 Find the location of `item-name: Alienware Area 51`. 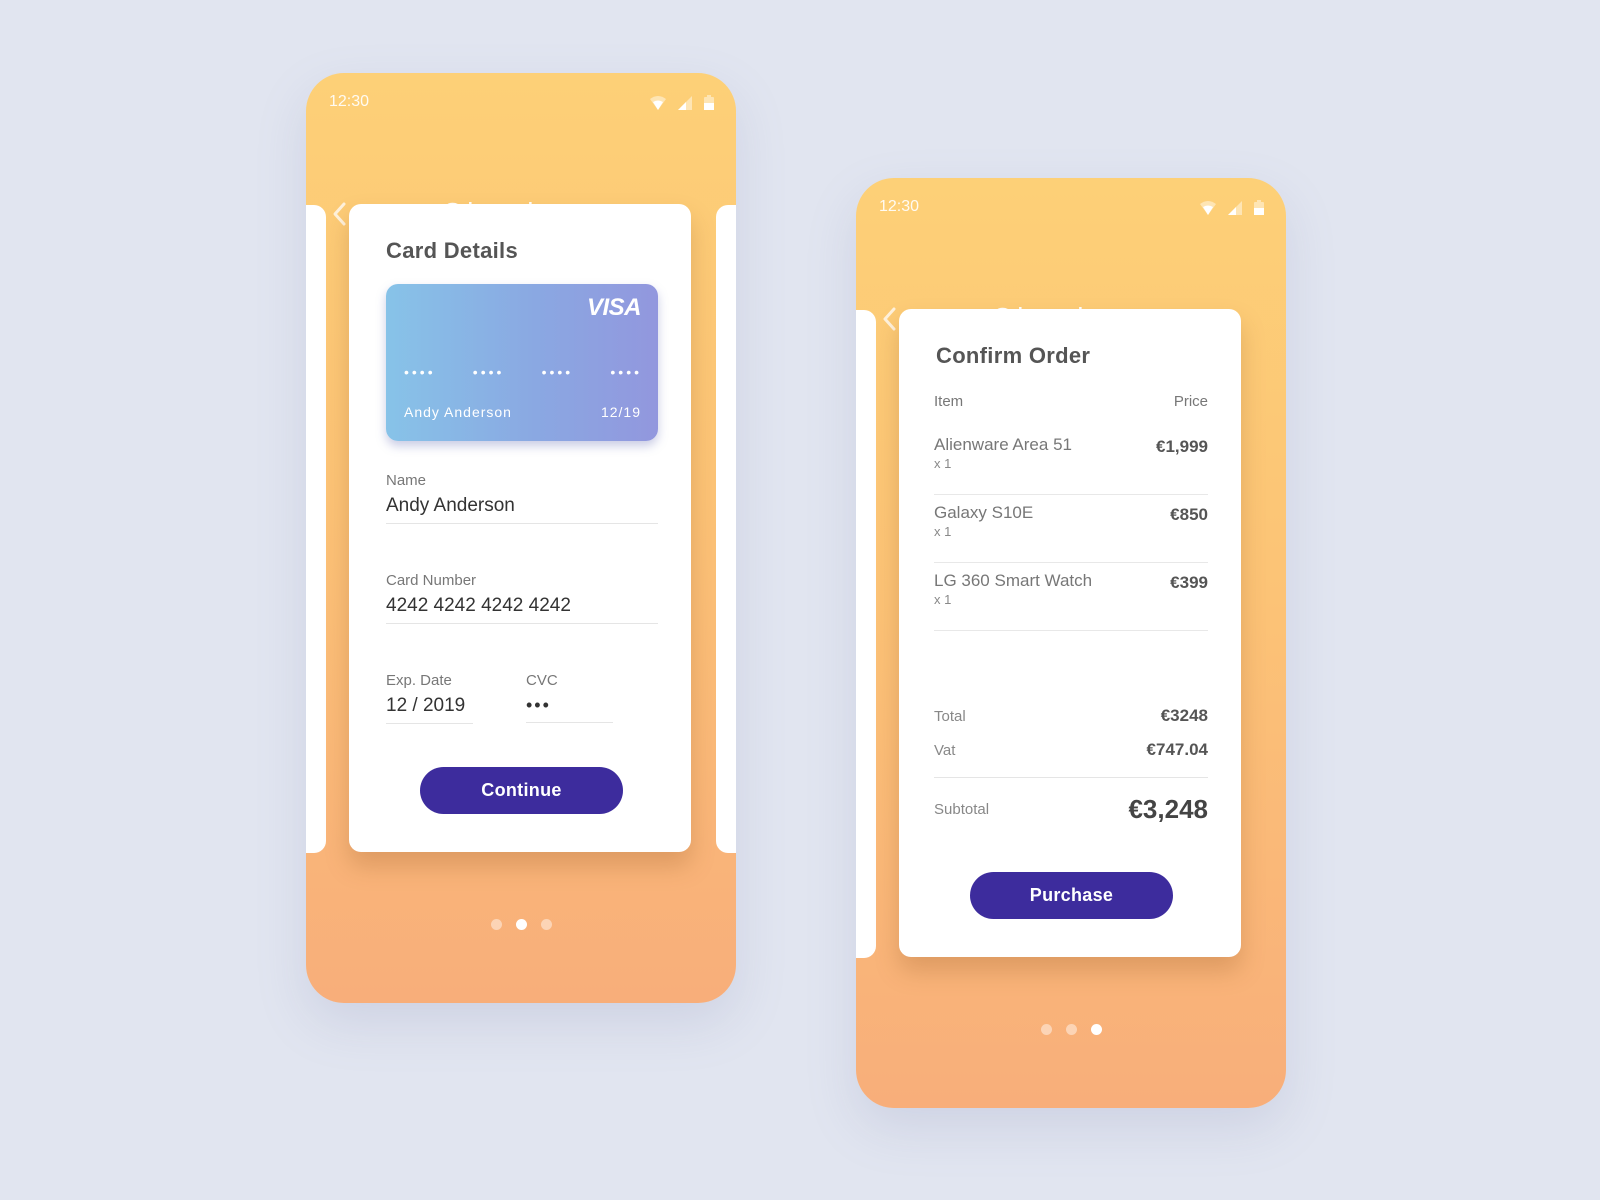

item-name: Alienware Area 51 is located at coordinates (1003, 444).